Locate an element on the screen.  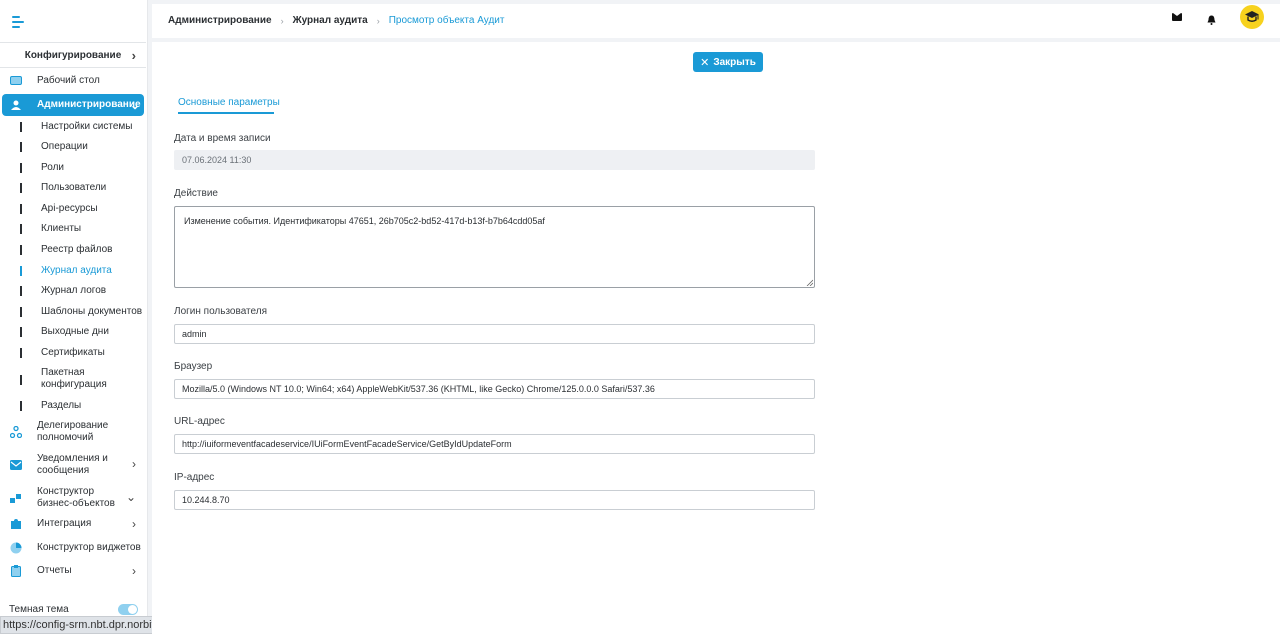
subitem-label: Журнал аудита is located at coordinates (76, 270).